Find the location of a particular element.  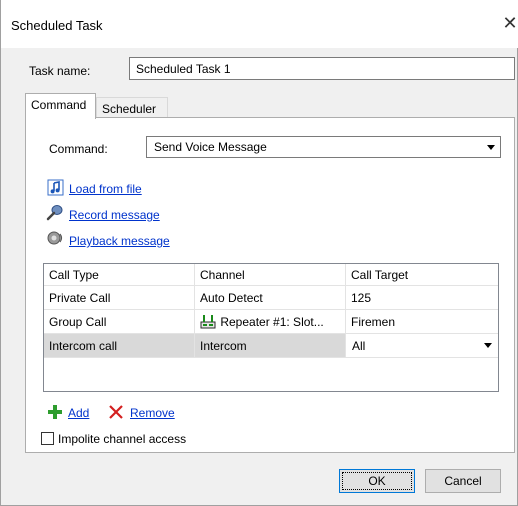

table-row: Private Call Auto Detect 125 is located at coordinates (271, 298).